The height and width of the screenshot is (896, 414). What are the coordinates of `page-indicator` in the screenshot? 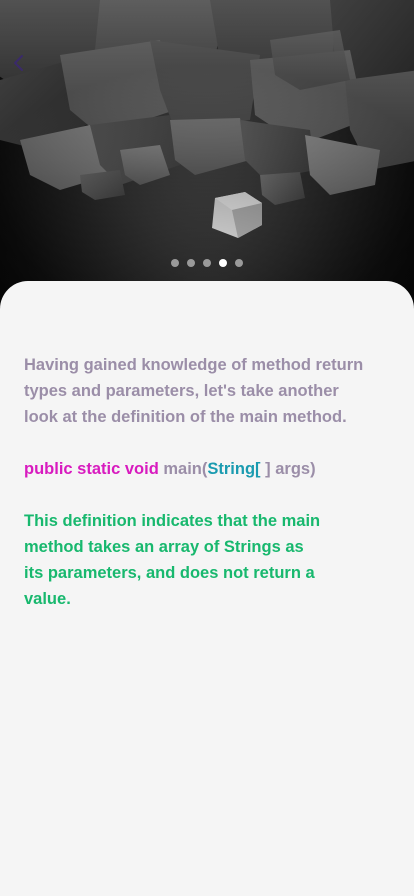 It's located at (207, 263).